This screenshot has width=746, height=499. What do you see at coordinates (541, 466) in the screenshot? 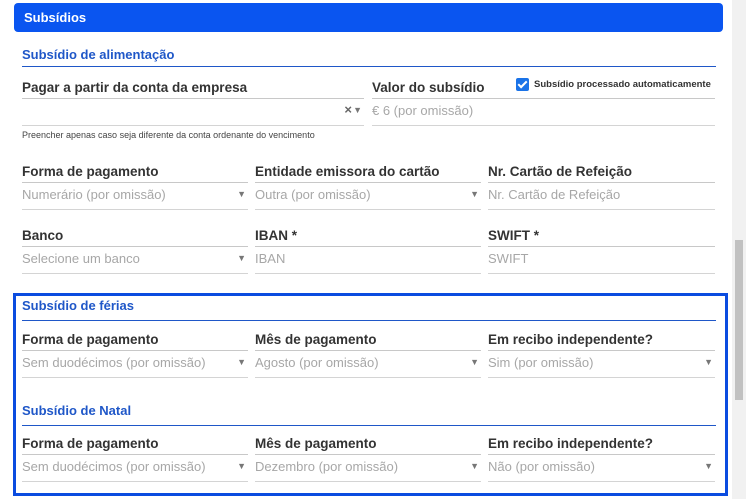
I see `christmas-independent-value: Não (por omissão)` at bounding box center [541, 466].